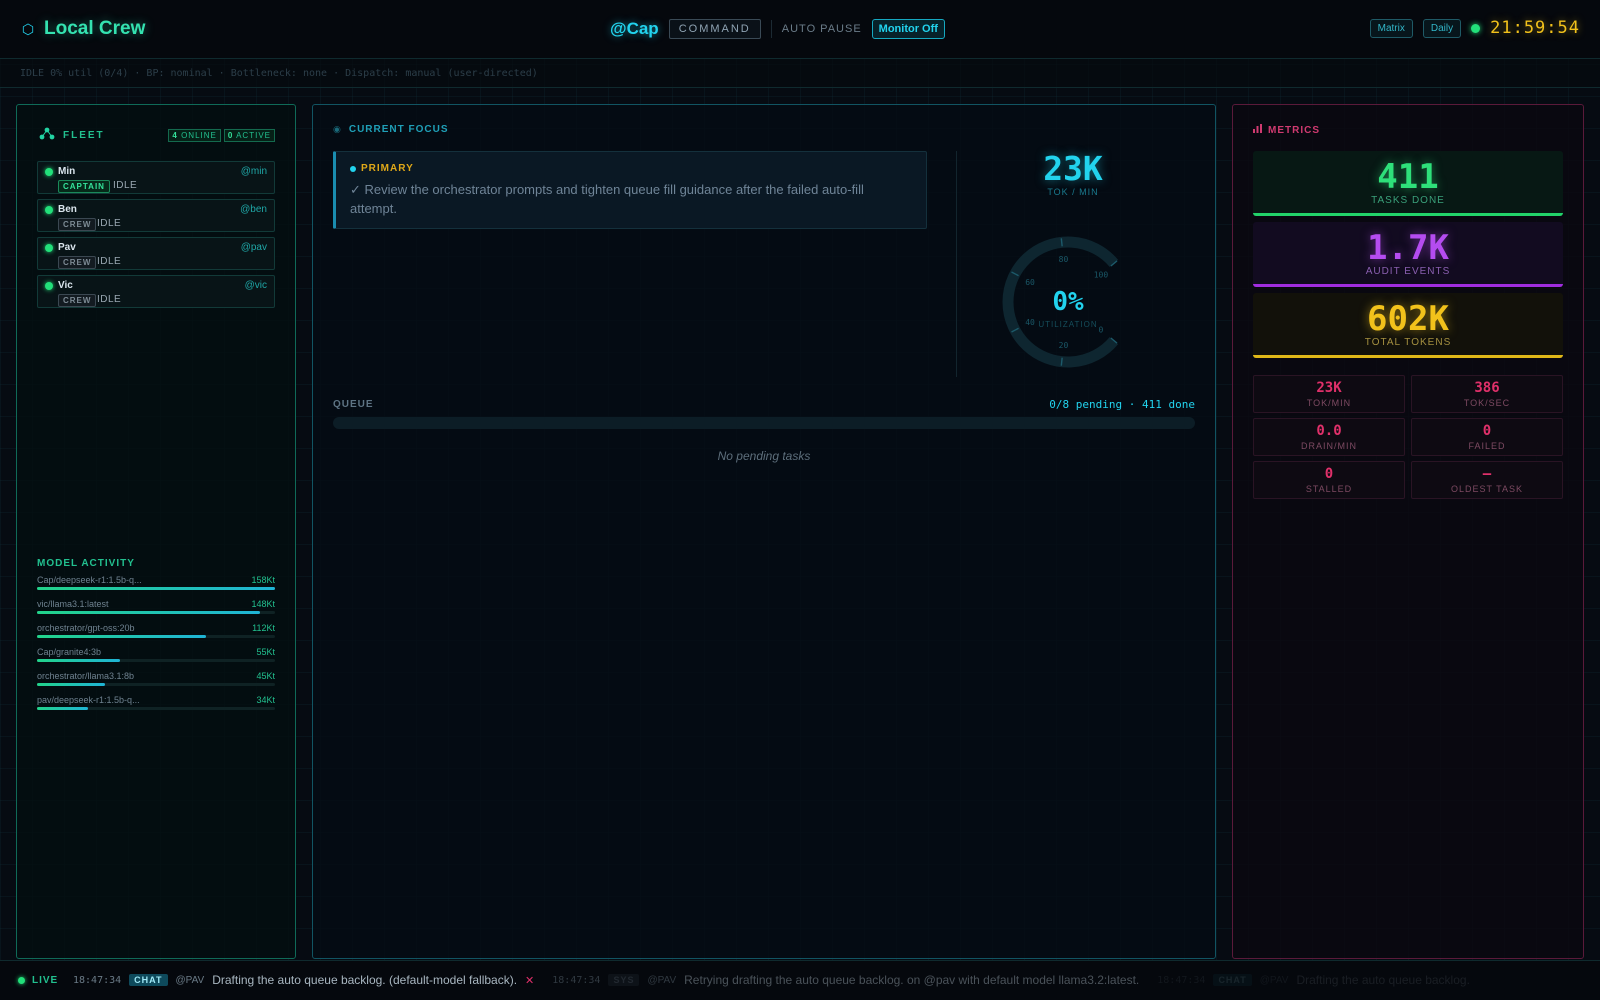 The height and width of the screenshot is (1000, 1600). Describe the element at coordinates (86, 563) in the screenshot. I see `model-activity-title: MODEL ACTIVITY` at that location.